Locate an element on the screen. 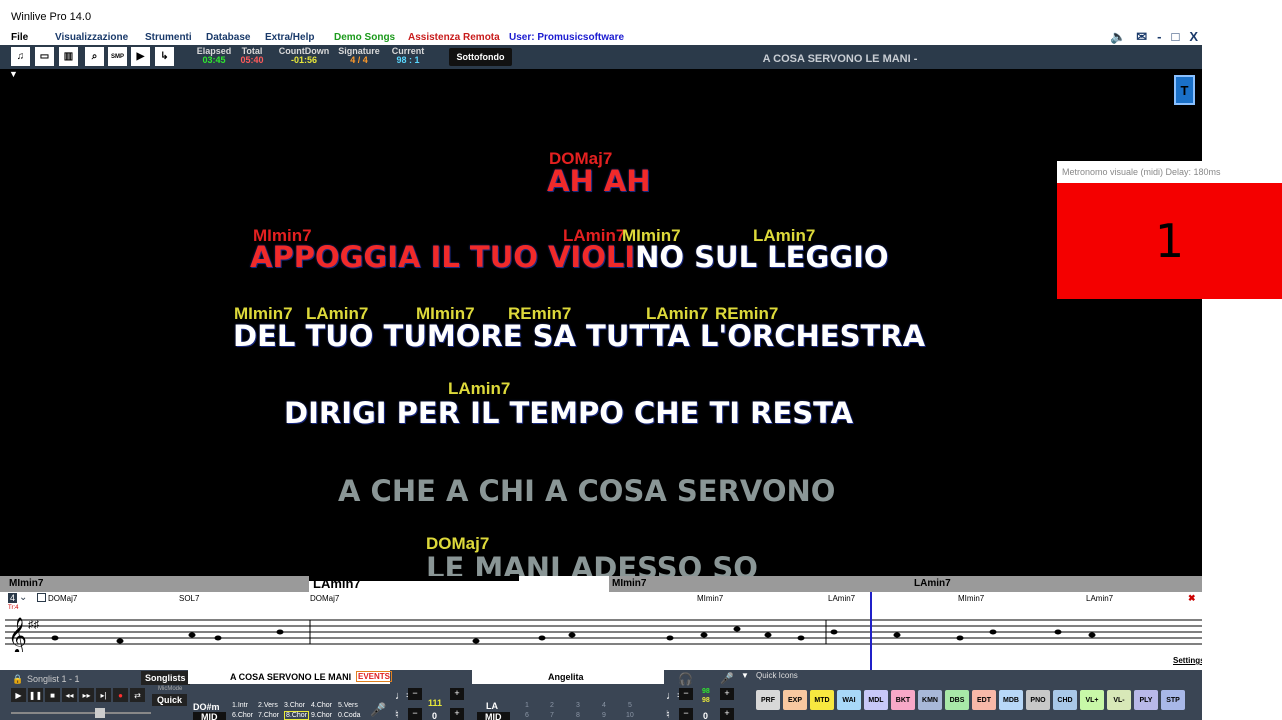 The image size is (1282, 720). restore-button: □ is located at coordinates (1175, 37).